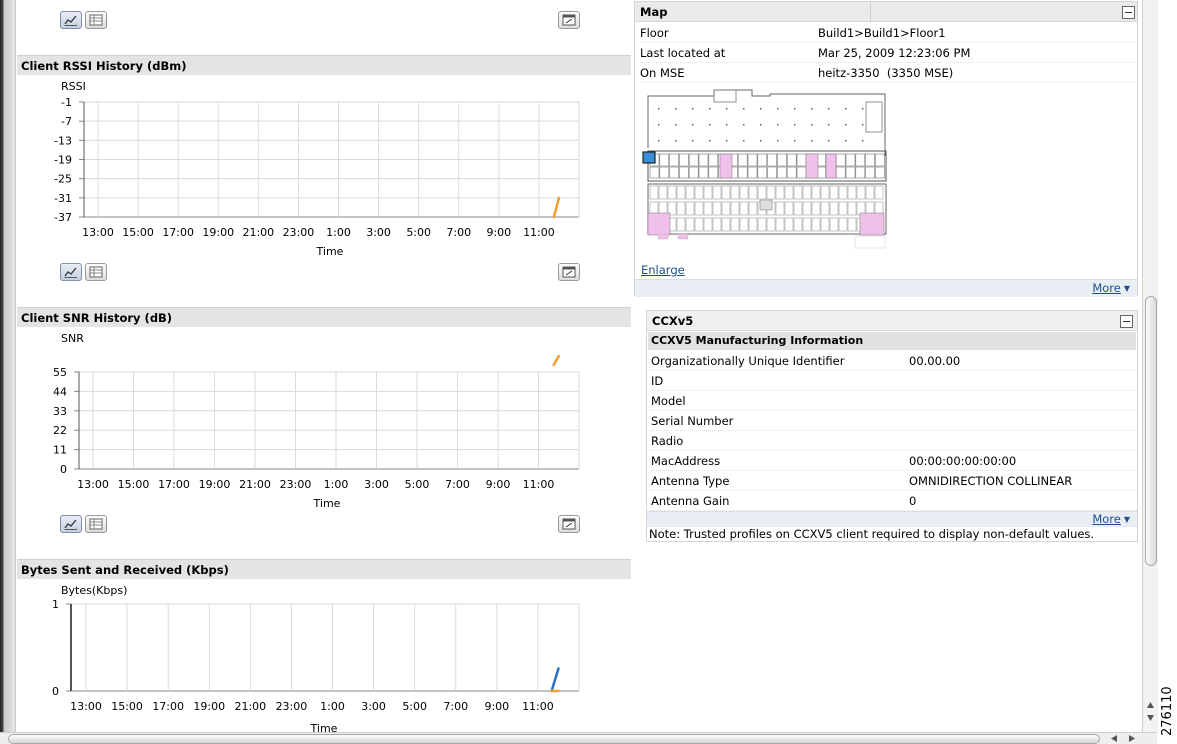 This screenshot has width=1177, height=744. What do you see at coordinates (886, 12) in the screenshot?
I see `map-panel-title: Map` at bounding box center [886, 12].